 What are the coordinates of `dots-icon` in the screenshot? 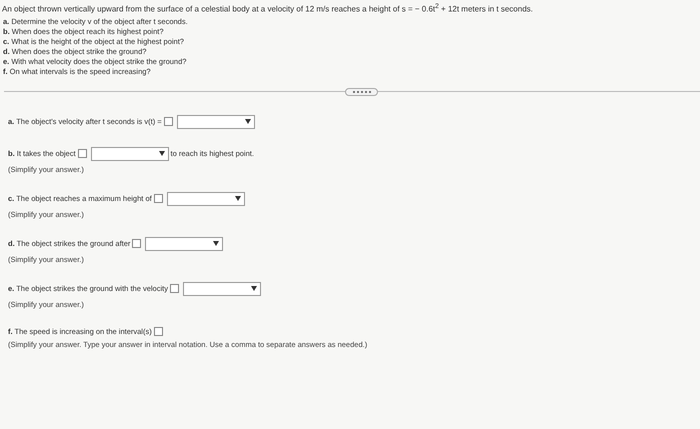 It's located at (361, 91).